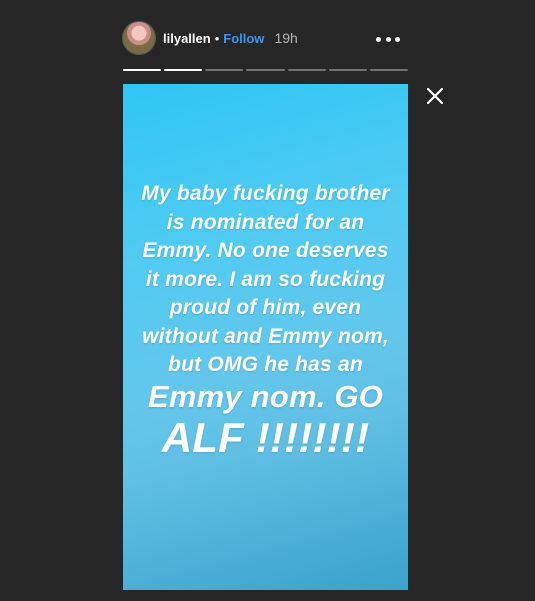  I want to click on story-progress-bar, so click(265, 70).